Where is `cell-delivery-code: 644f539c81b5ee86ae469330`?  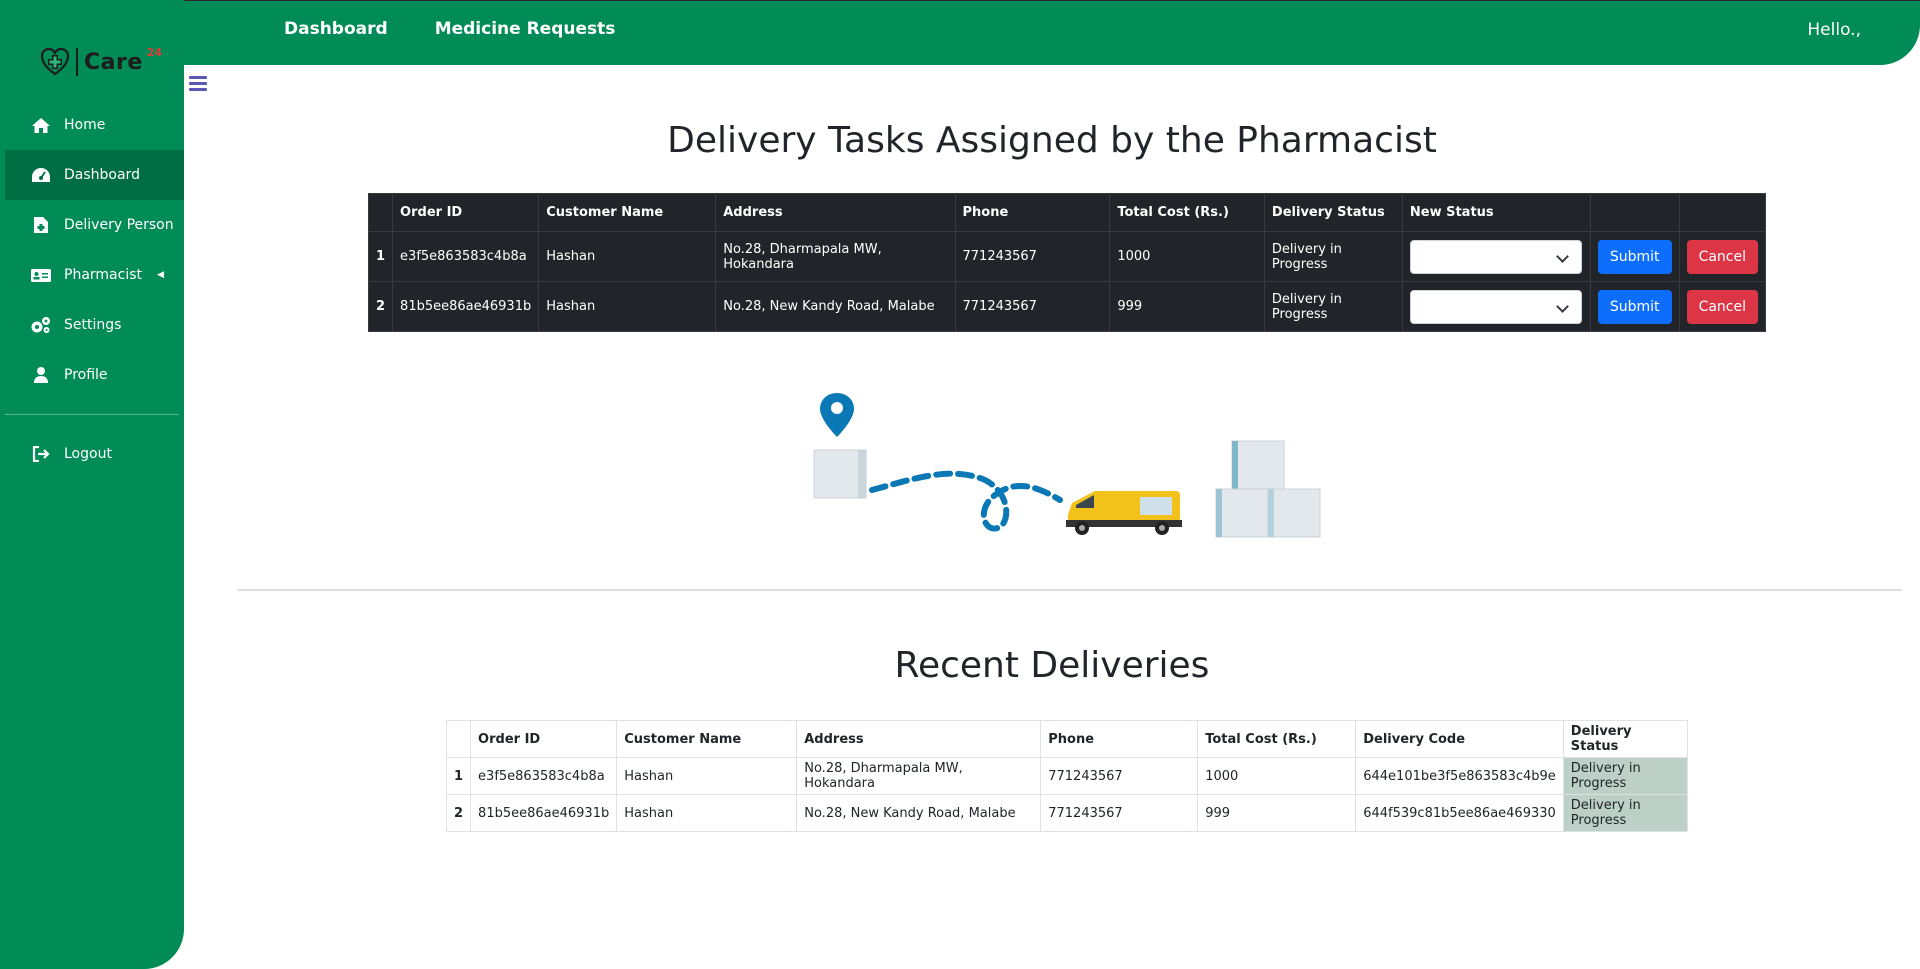
cell-delivery-code: 644f539c81b5ee86ae469330 is located at coordinates (1459, 813).